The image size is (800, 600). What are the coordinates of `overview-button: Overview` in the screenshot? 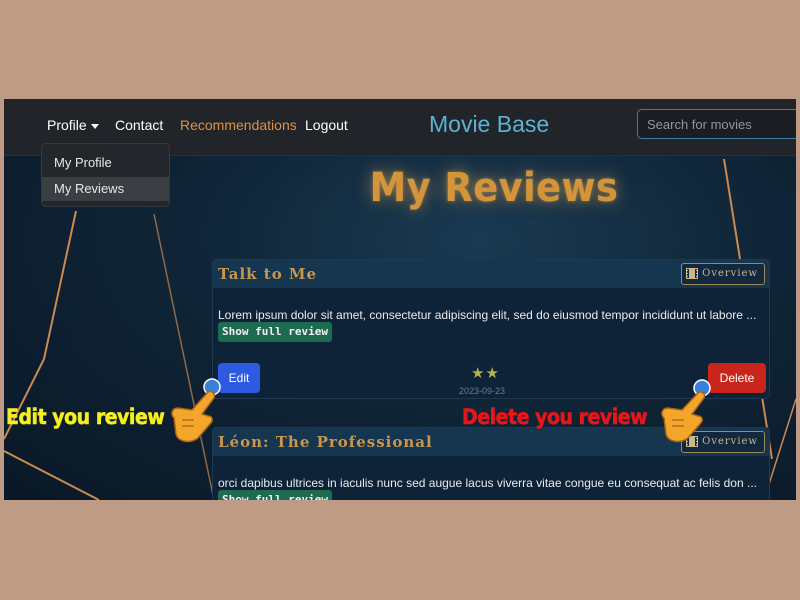 It's located at (723, 274).